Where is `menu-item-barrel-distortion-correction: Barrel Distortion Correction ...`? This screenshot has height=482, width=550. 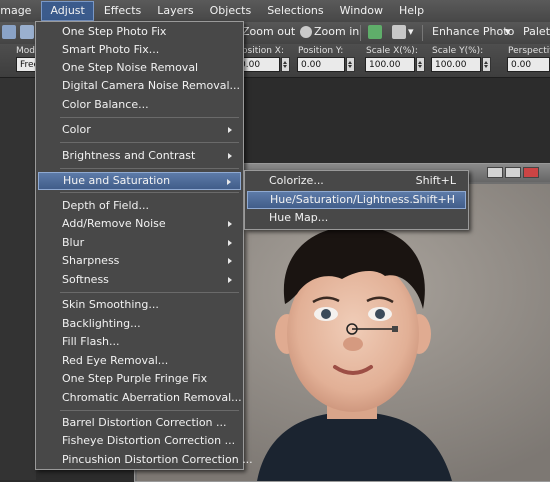 menu-item-barrel-distortion-correction: Barrel Distortion Correction ... is located at coordinates (139, 423).